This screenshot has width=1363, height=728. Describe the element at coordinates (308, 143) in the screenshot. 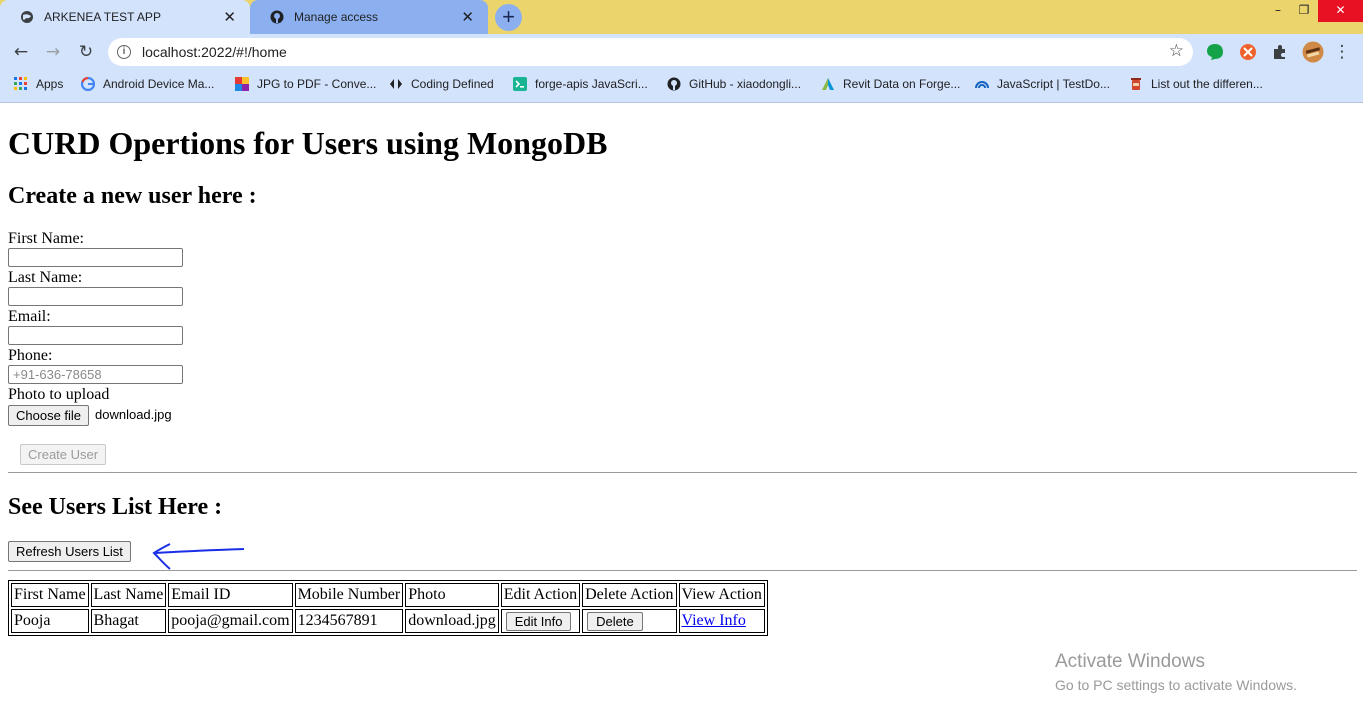

I see `page-title: CURD Opertions for Users using MongoDB` at that location.